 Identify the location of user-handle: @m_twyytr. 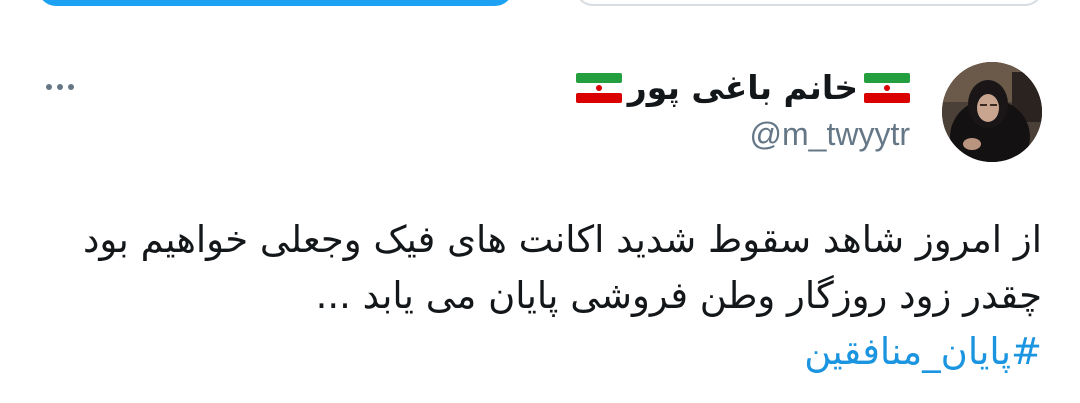
(660, 134).